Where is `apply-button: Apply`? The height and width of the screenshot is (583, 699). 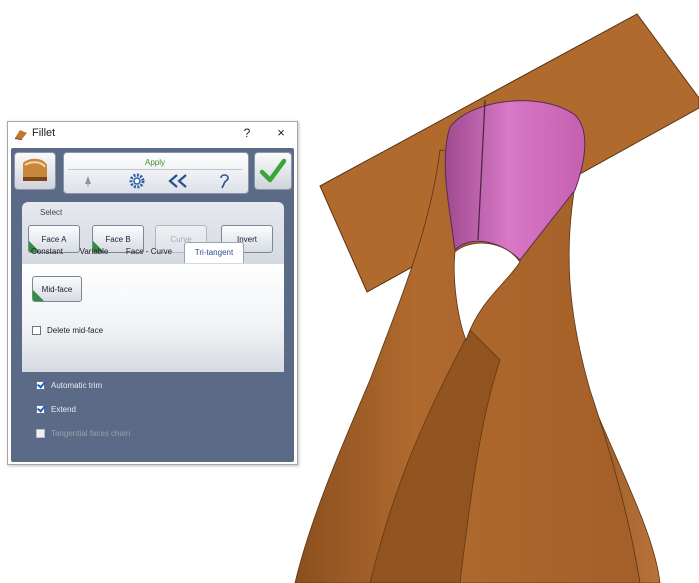 apply-button: Apply is located at coordinates (155, 163).